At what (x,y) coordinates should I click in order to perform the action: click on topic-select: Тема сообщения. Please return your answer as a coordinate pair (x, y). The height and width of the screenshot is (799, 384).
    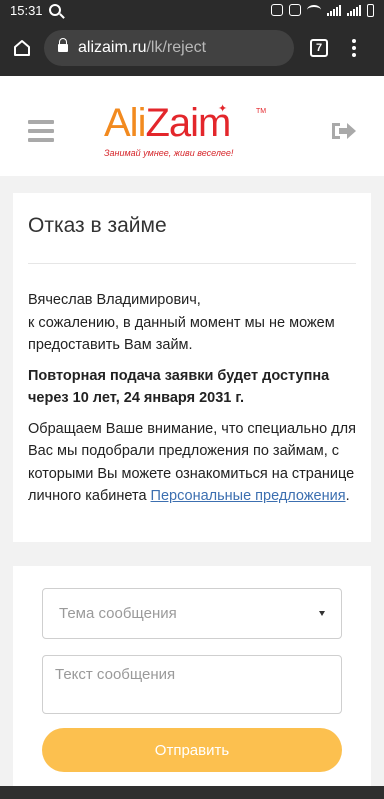
    Looking at the image, I should click on (192, 613).